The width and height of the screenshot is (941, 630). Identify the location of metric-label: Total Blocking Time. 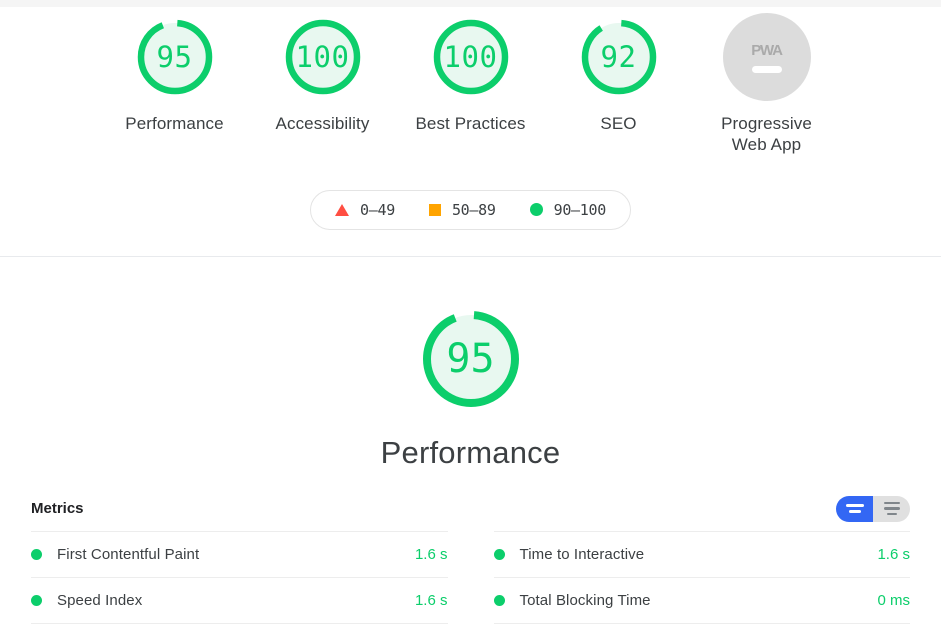
(585, 600).